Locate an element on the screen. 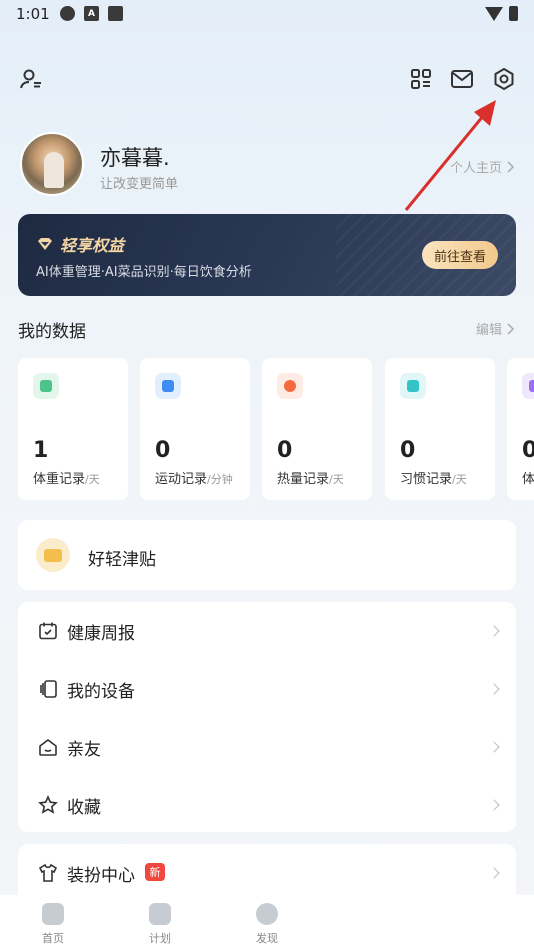 The width and height of the screenshot is (534, 950). device-icon is located at coordinates (48, 689).